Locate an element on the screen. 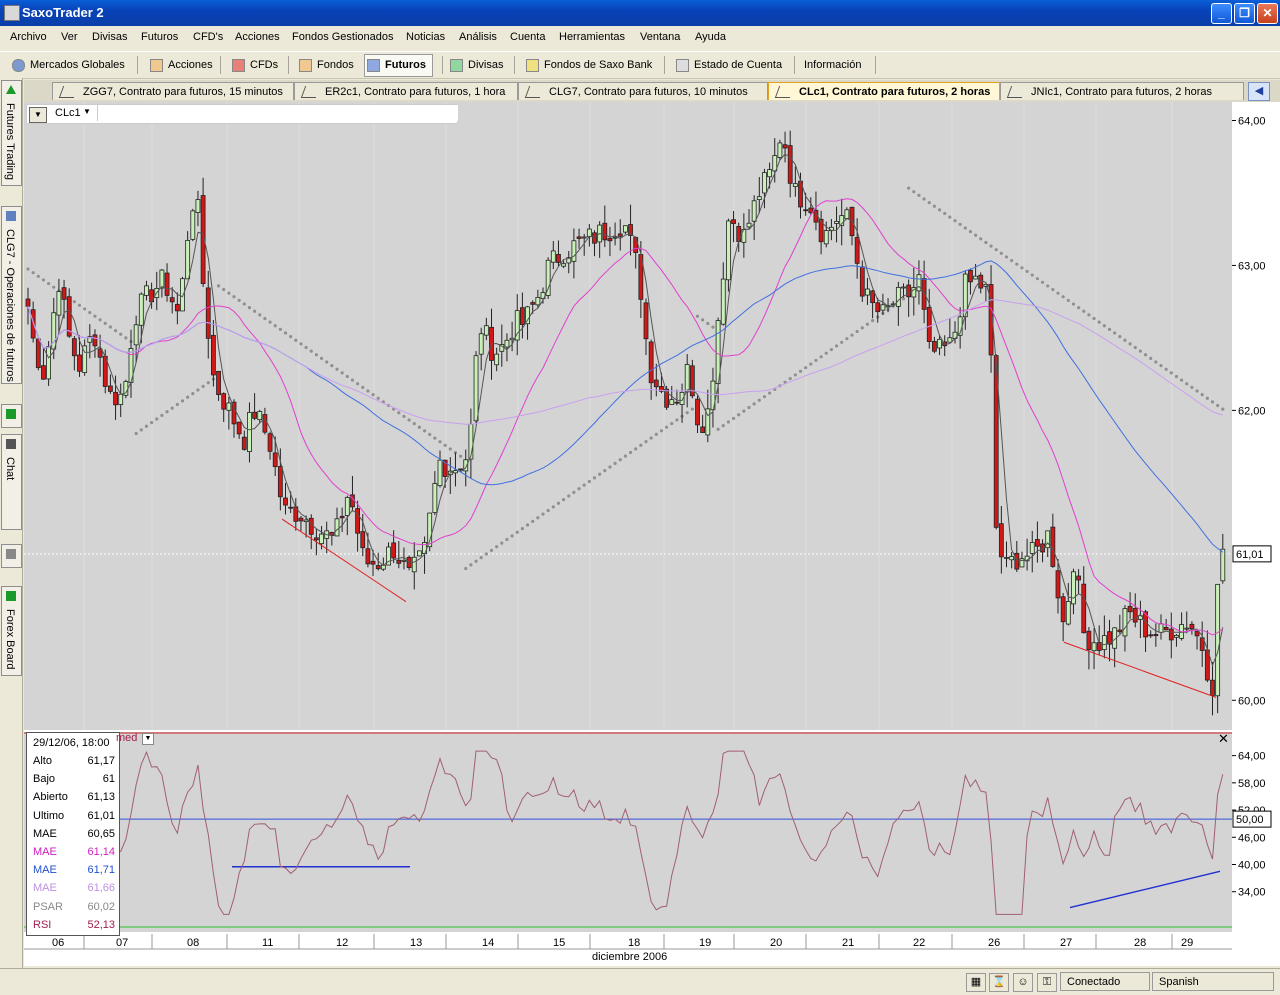 This screenshot has height=995, width=1280. info-row-value: 61,71 is located at coordinates (101, 870).